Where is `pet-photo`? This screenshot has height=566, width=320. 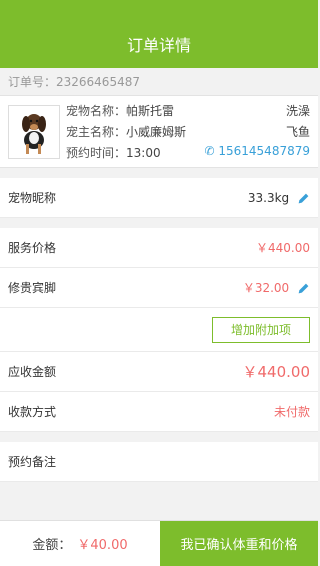
pet-photo is located at coordinates (34, 131).